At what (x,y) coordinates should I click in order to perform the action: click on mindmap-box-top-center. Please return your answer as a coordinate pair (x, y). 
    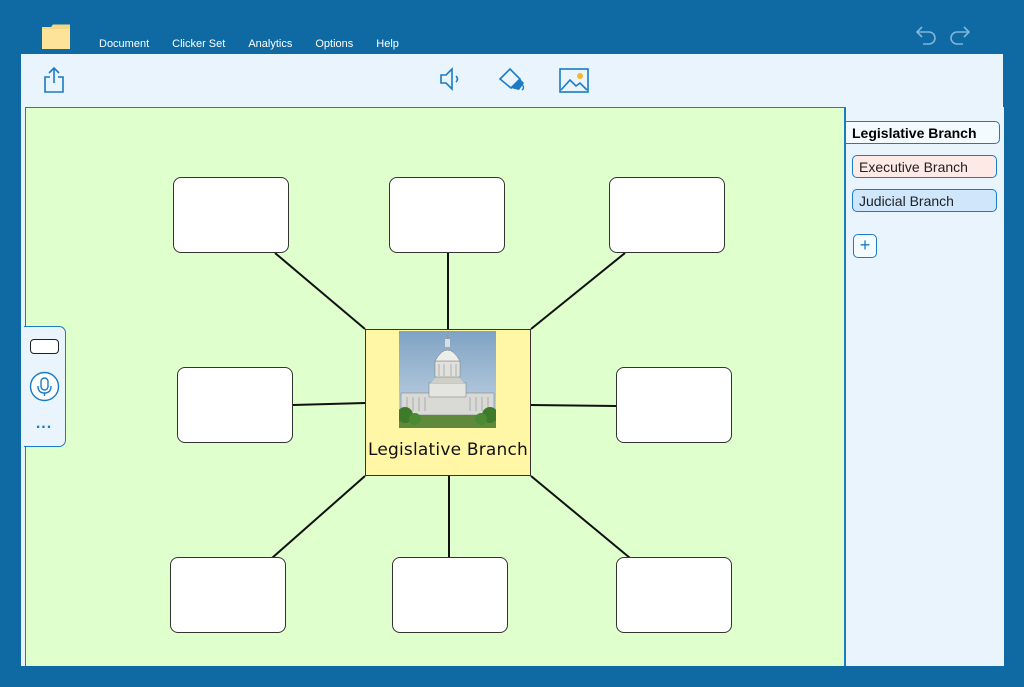
    Looking at the image, I should click on (447, 215).